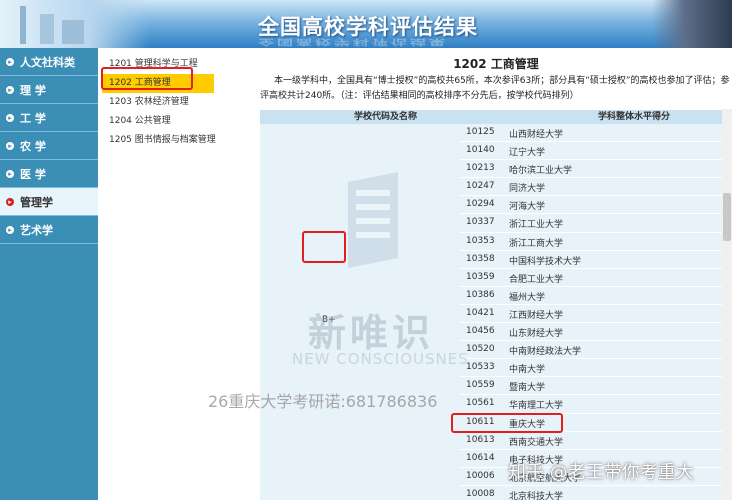 This screenshot has height=500, width=732. What do you see at coordinates (33, 90) in the screenshot?
I see `sidebar-item-label: 理 学` at bounding box center [33, 90].